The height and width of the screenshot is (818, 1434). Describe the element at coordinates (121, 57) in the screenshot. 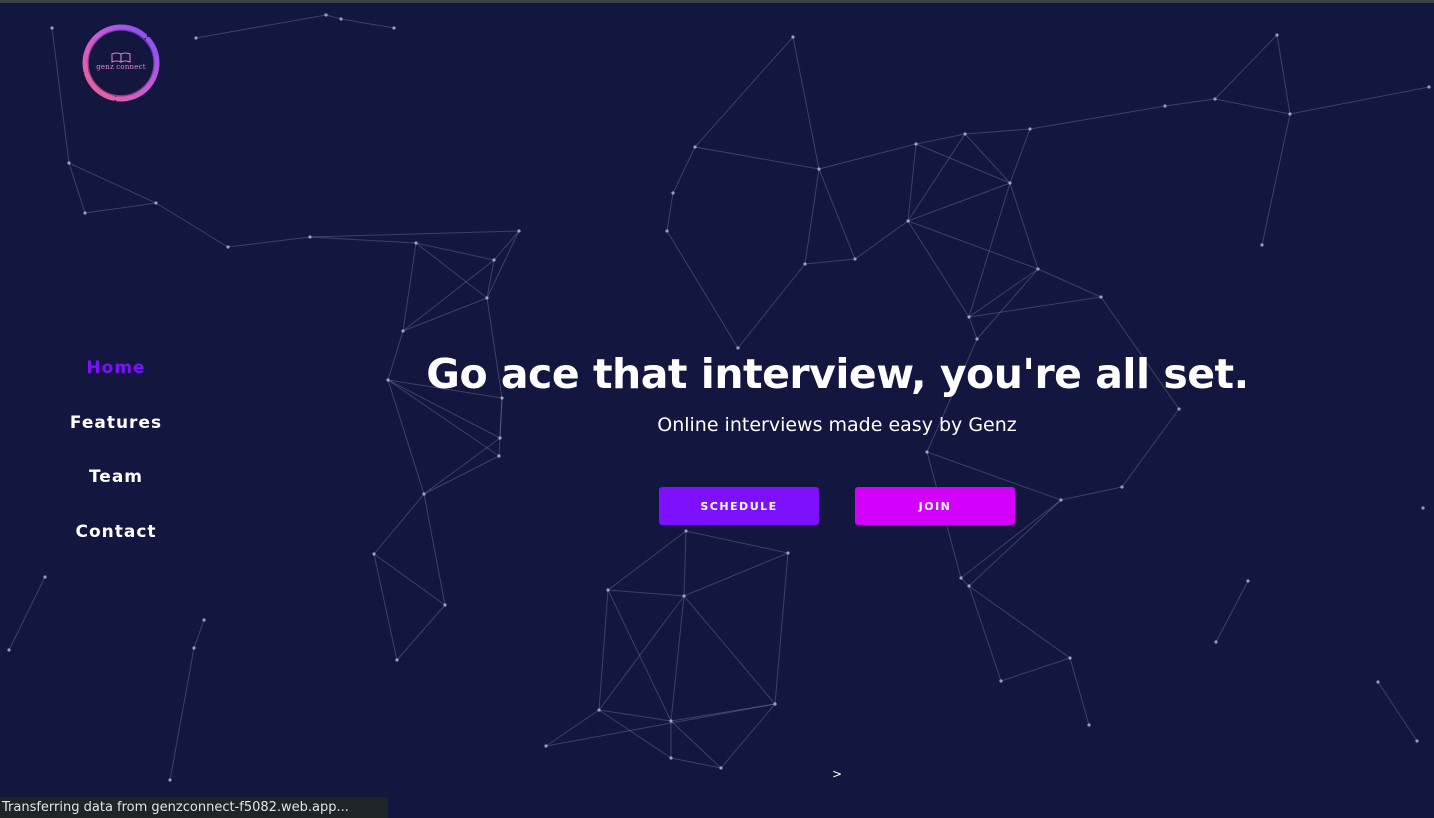

I see `open-book-icon` at that location.